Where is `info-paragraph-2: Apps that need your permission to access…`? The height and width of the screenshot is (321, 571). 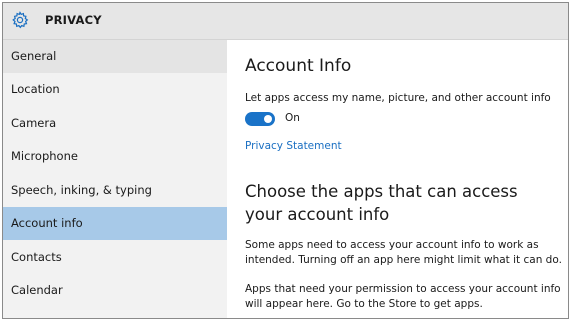
info-paragraph-2: Apps that need your permission to access… is located at coordinates (403, 296).